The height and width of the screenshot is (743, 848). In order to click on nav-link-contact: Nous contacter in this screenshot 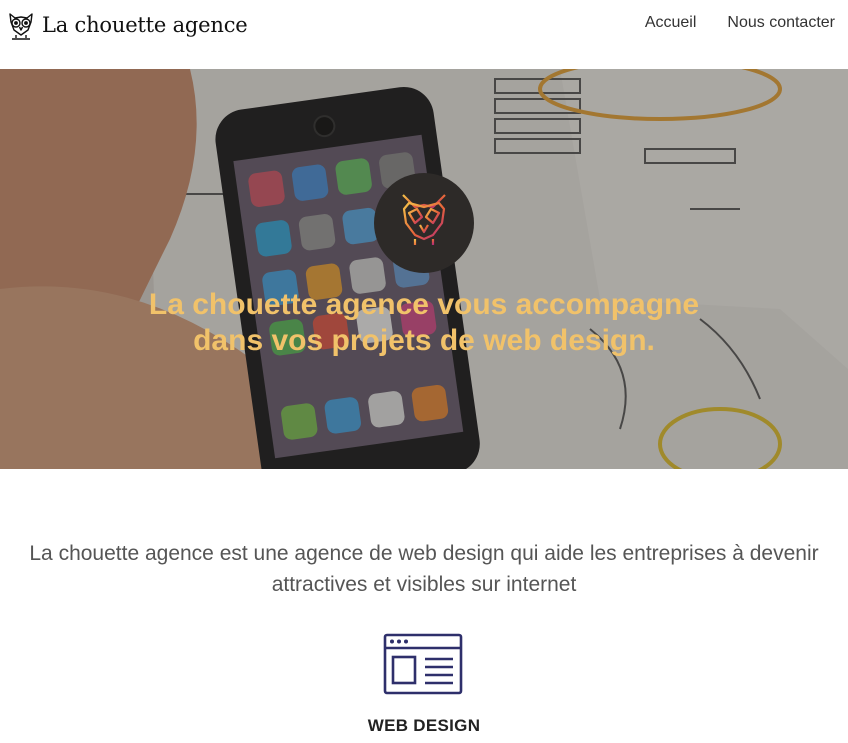, I will do `click(781, 23)`.